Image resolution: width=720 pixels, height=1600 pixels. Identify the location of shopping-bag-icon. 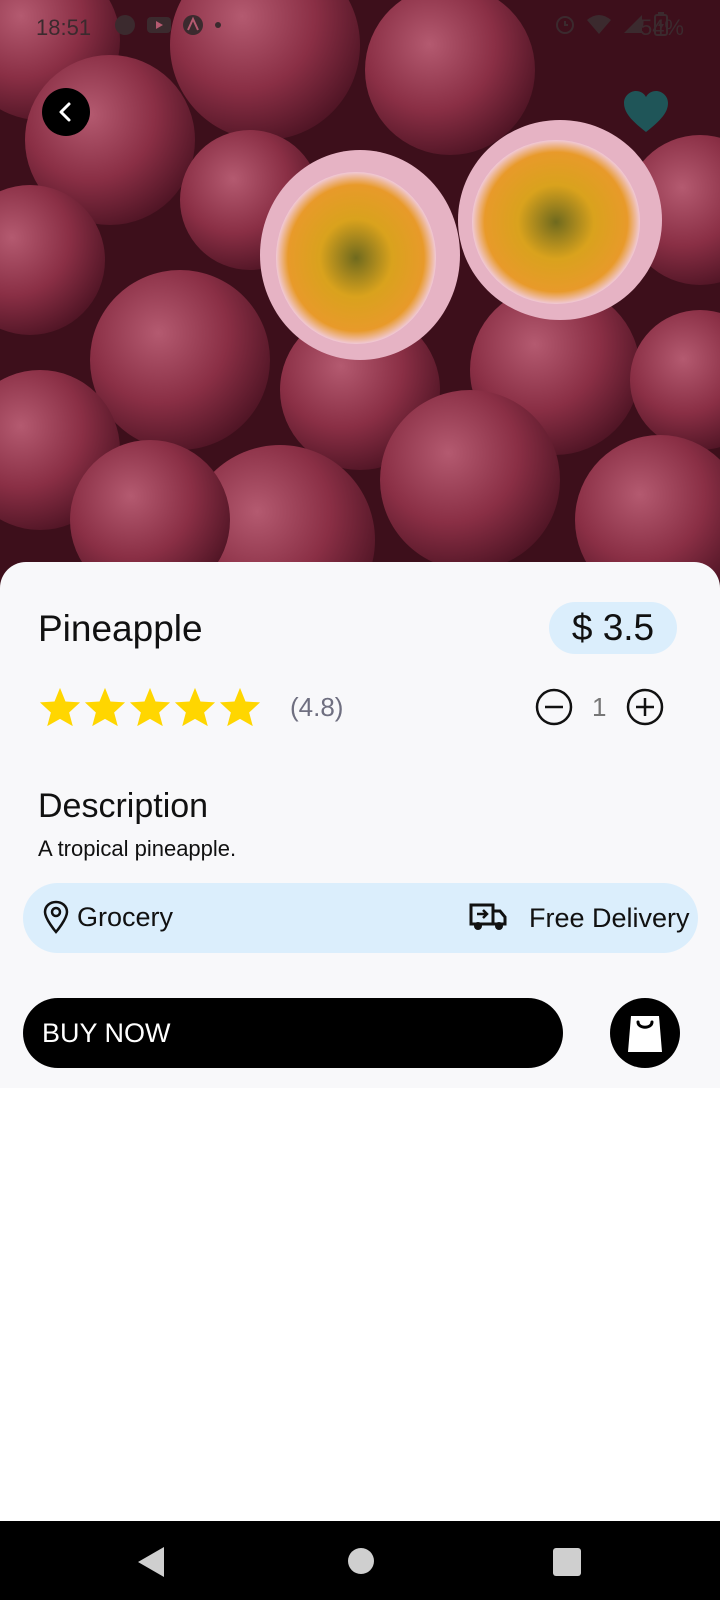
(645, 1034).